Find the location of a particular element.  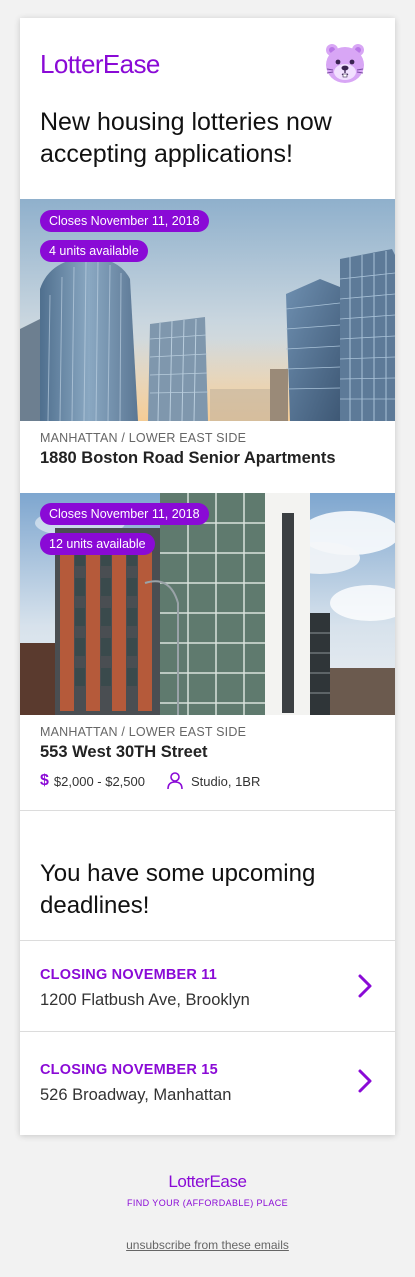

listing-unit-types: Studio, 1BR is located at coordinates (225, 781).